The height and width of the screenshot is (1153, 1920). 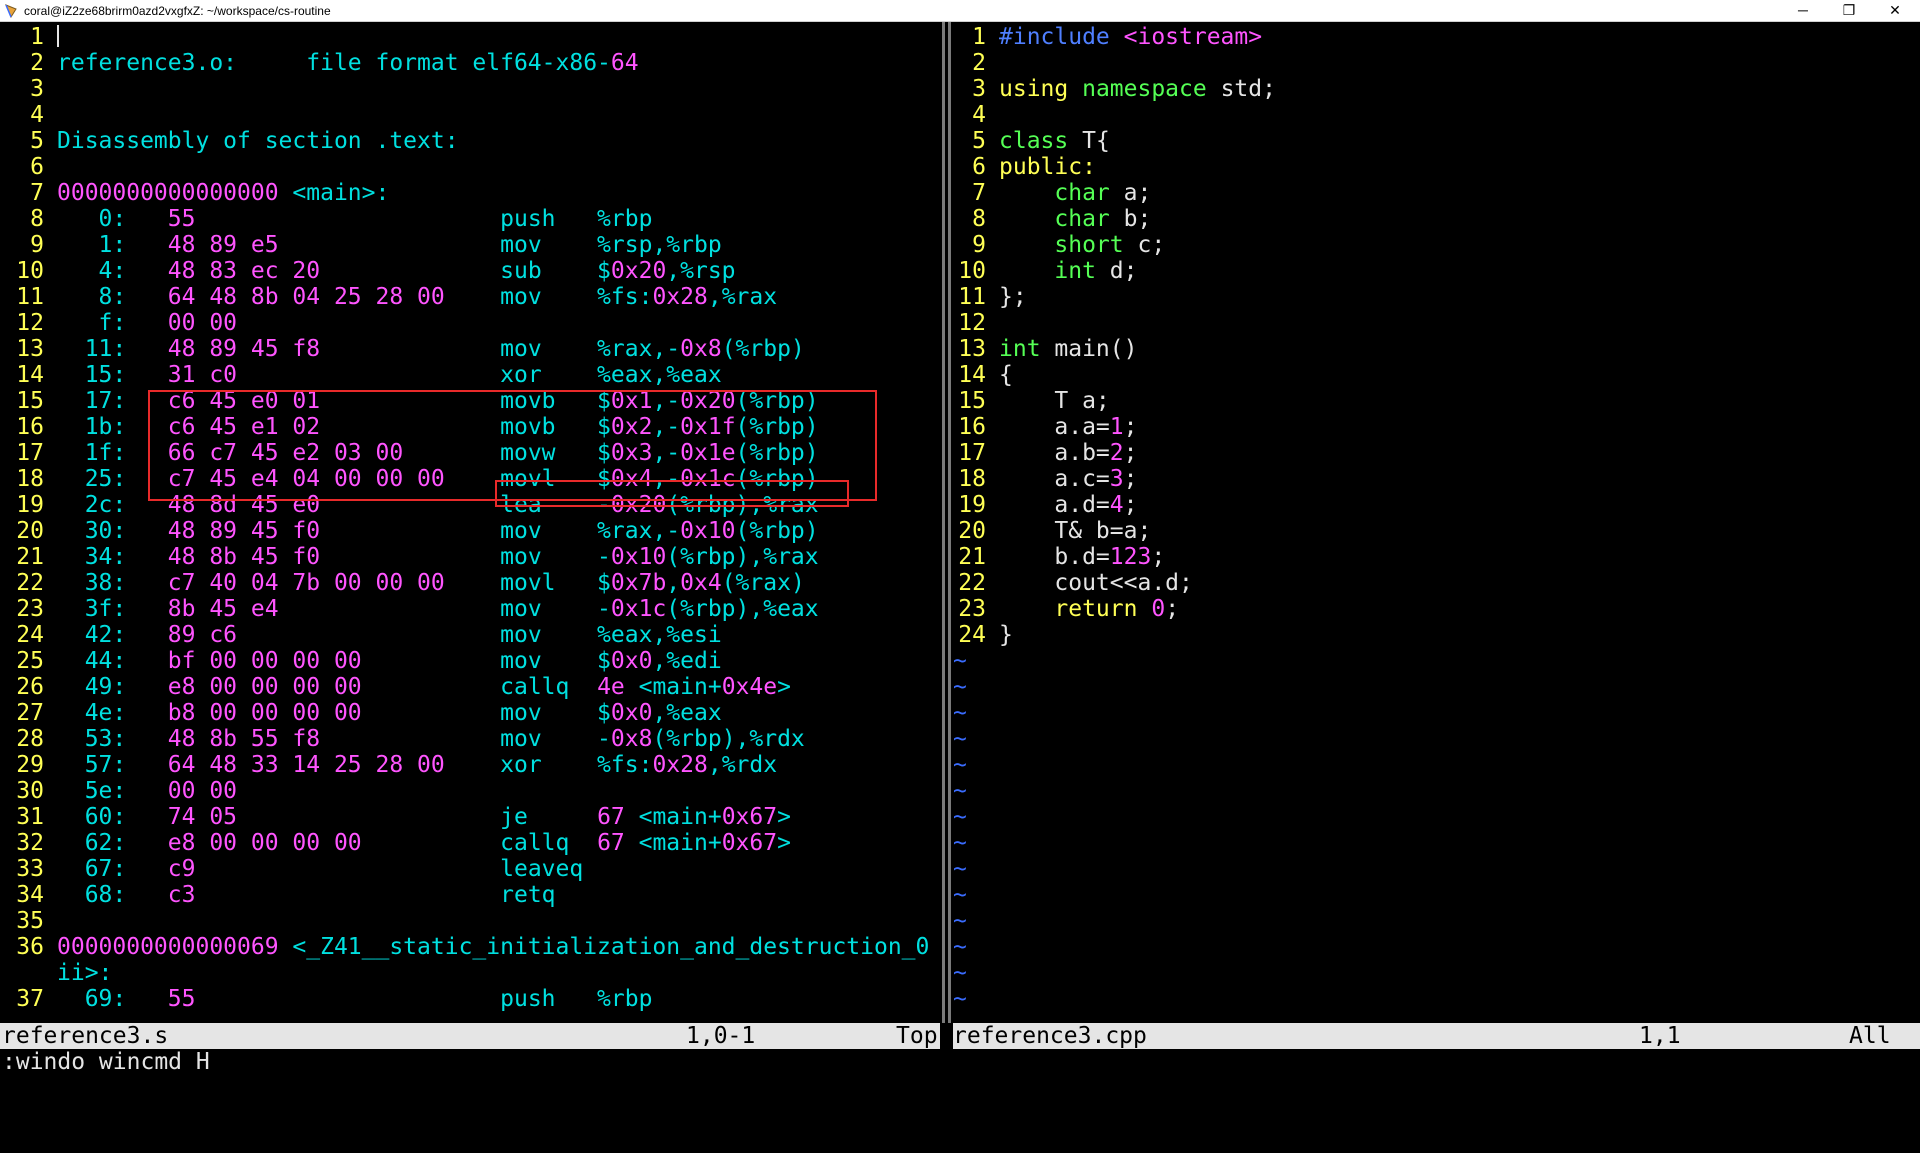 What do you see at coordinates (277, 895) in the screenshot?
I see `code-line: 34 68: c3 retq` at bounding box center [277, 895].